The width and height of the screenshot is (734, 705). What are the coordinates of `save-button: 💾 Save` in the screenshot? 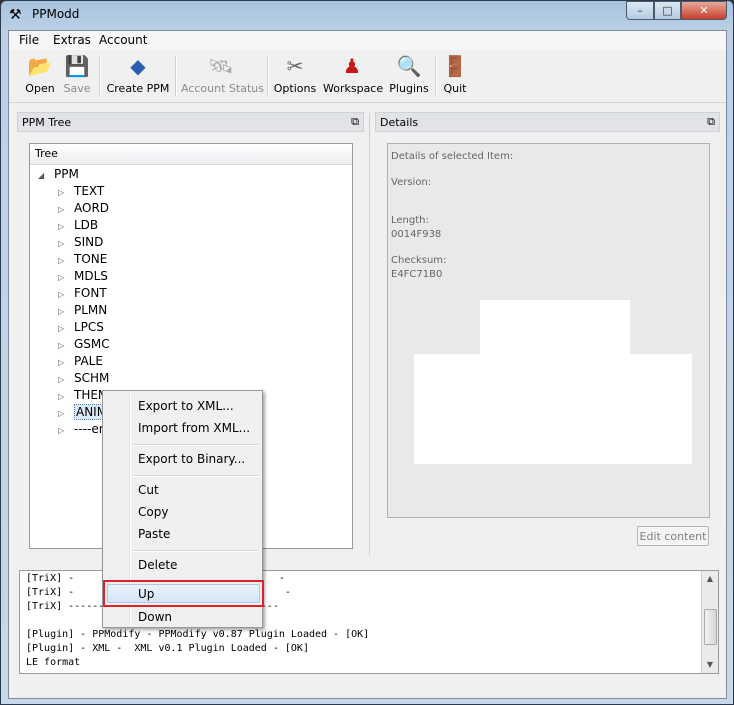 It's located at (77, 76).